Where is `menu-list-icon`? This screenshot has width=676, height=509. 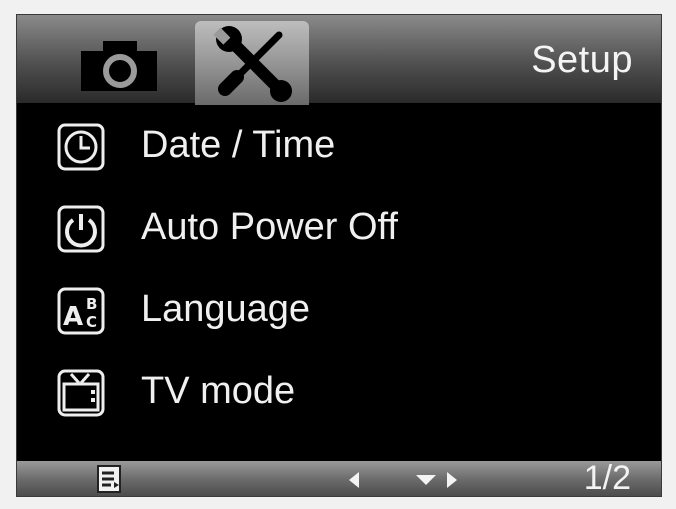 menu-list-icon is located at coordinates (109, 479).